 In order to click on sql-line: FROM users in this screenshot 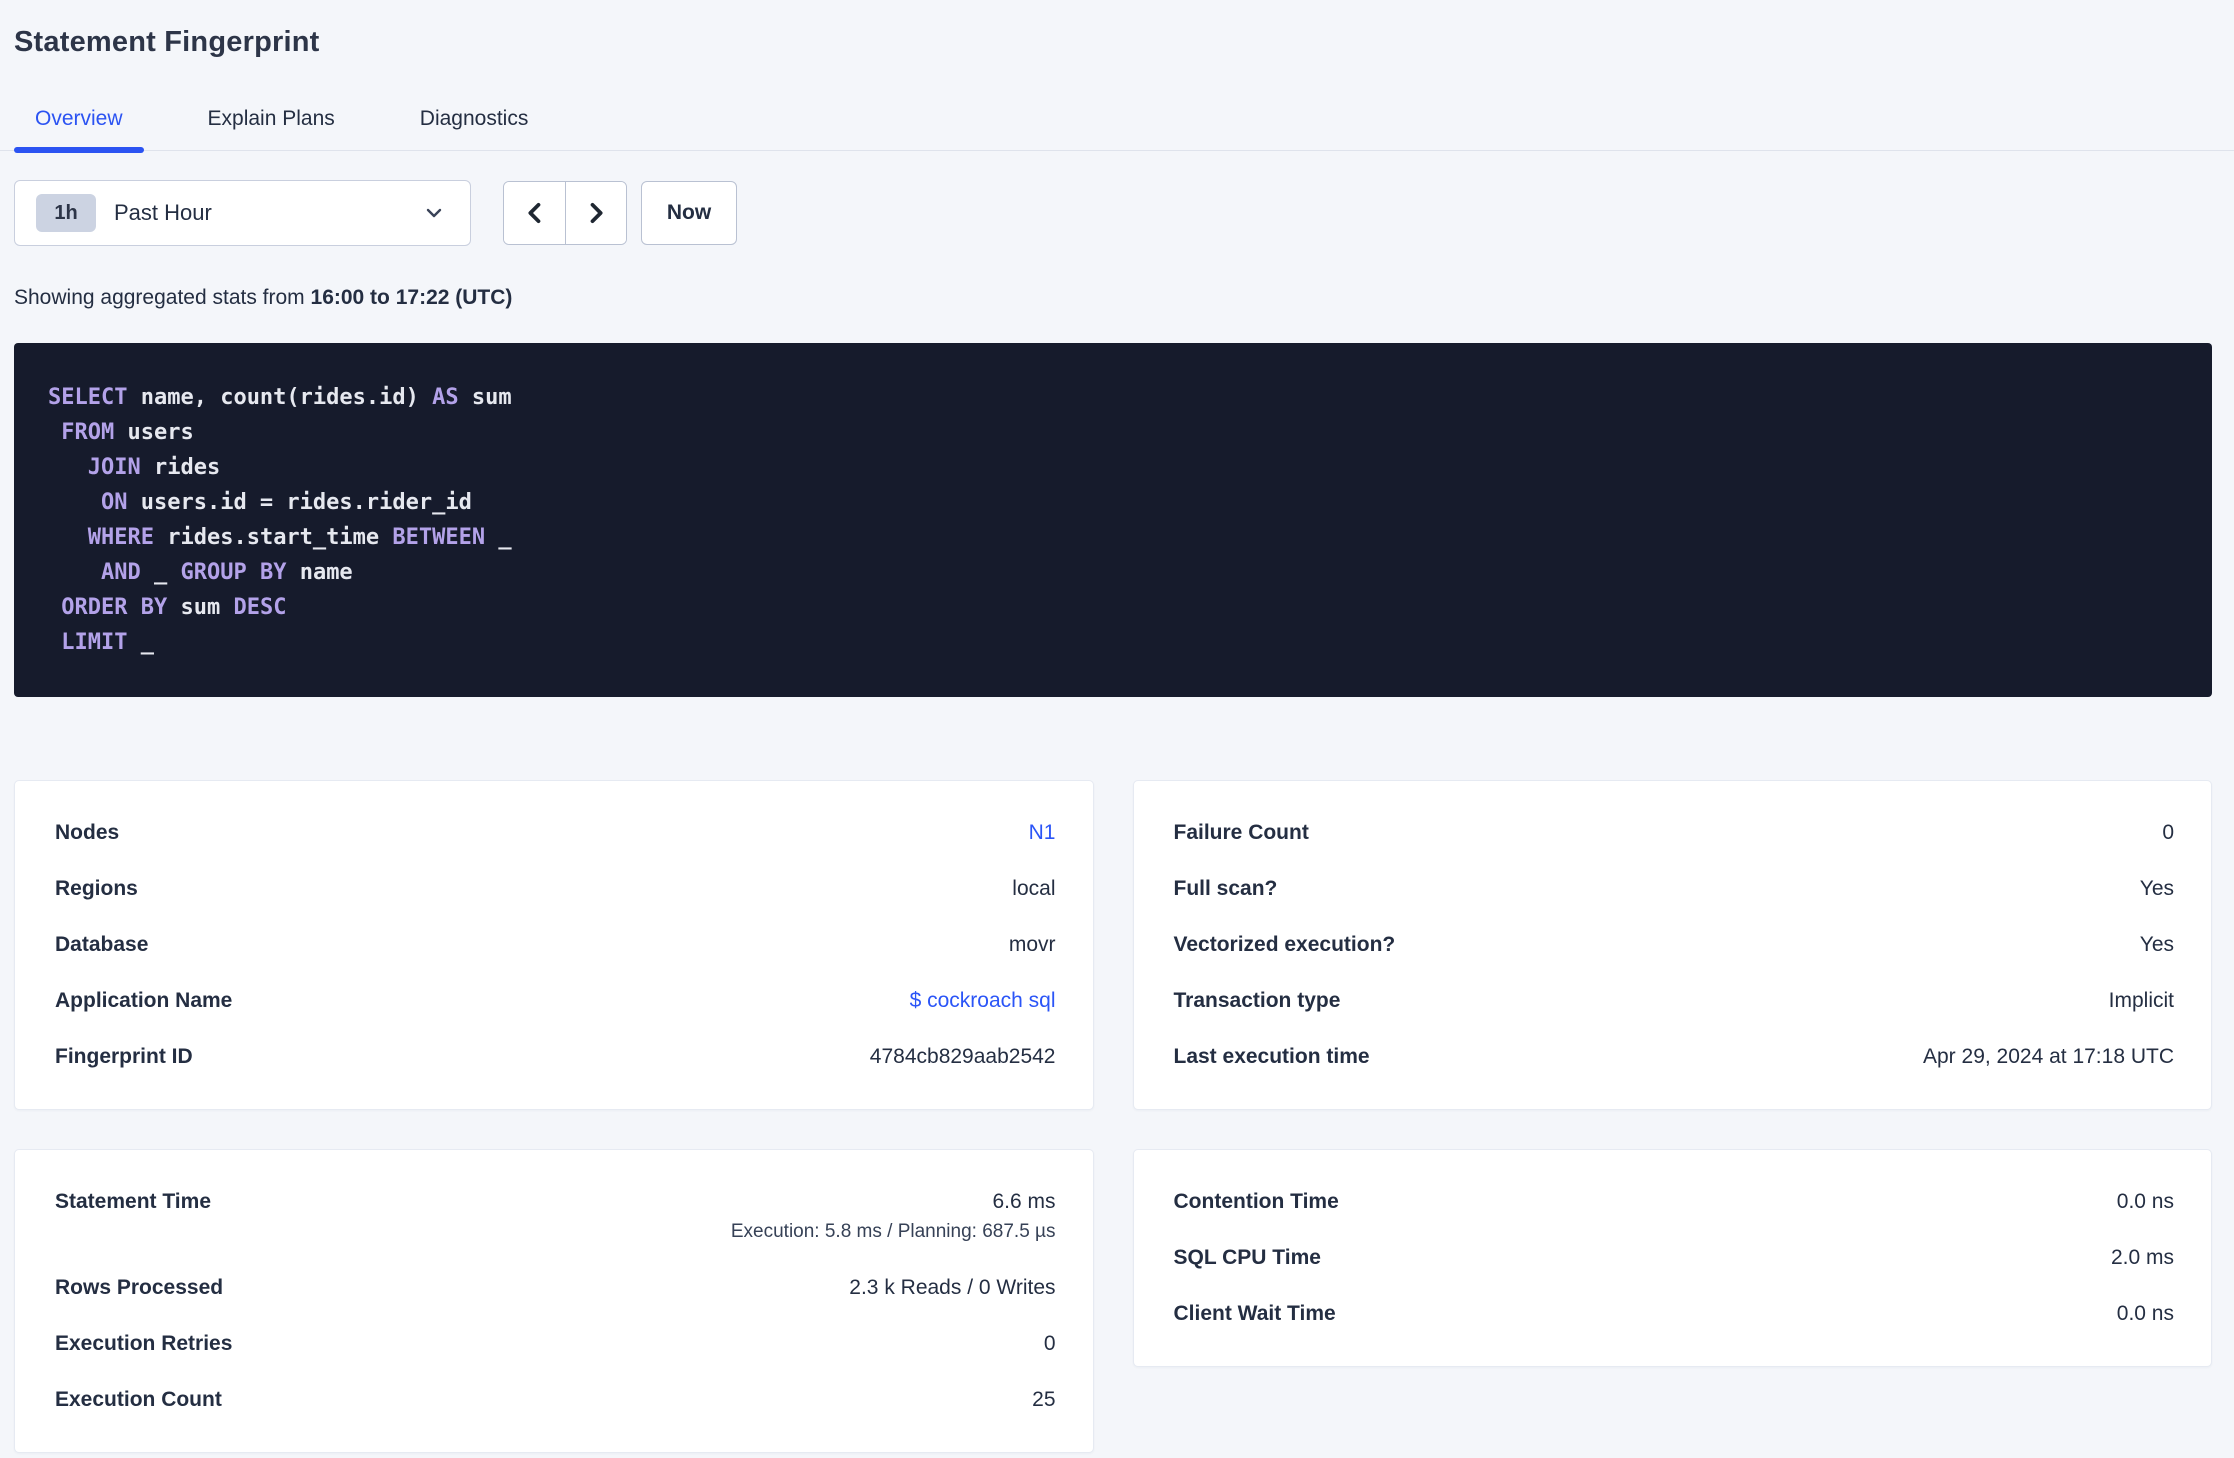, I will do `click(1113, 432)`.